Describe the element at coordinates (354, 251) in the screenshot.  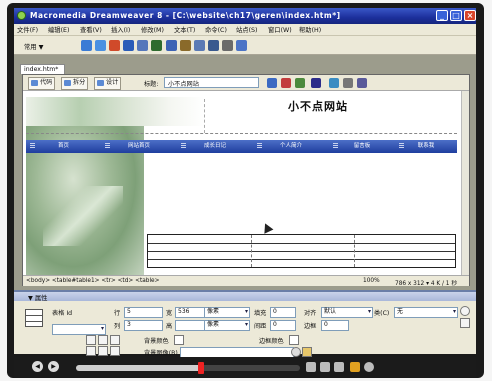
I see `table-col-line` at that location.